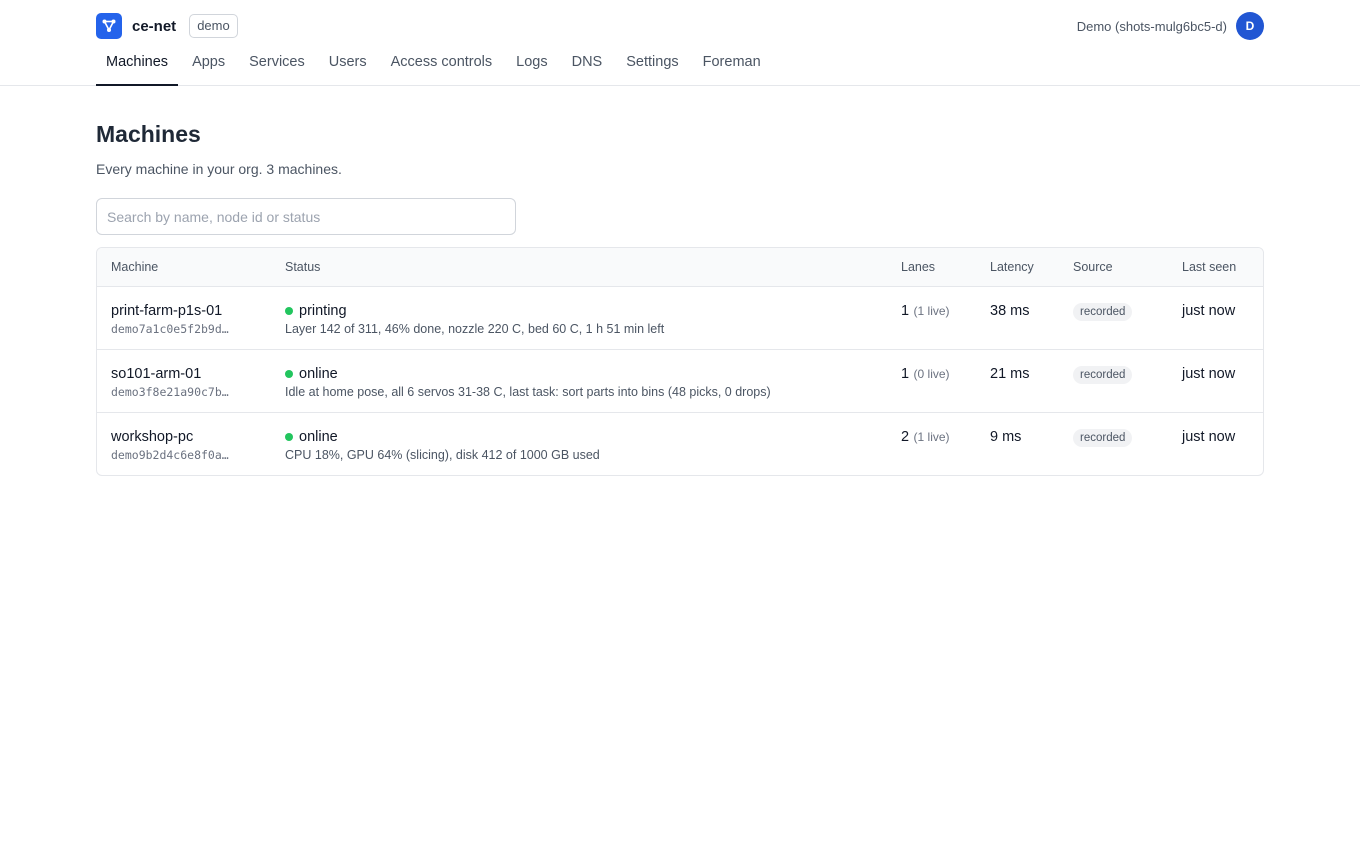 This screenshot has width=1360, height=860. Describe the element at coordinates (148, 134) in the screenshot. I see `page-title: Machines` at that location.